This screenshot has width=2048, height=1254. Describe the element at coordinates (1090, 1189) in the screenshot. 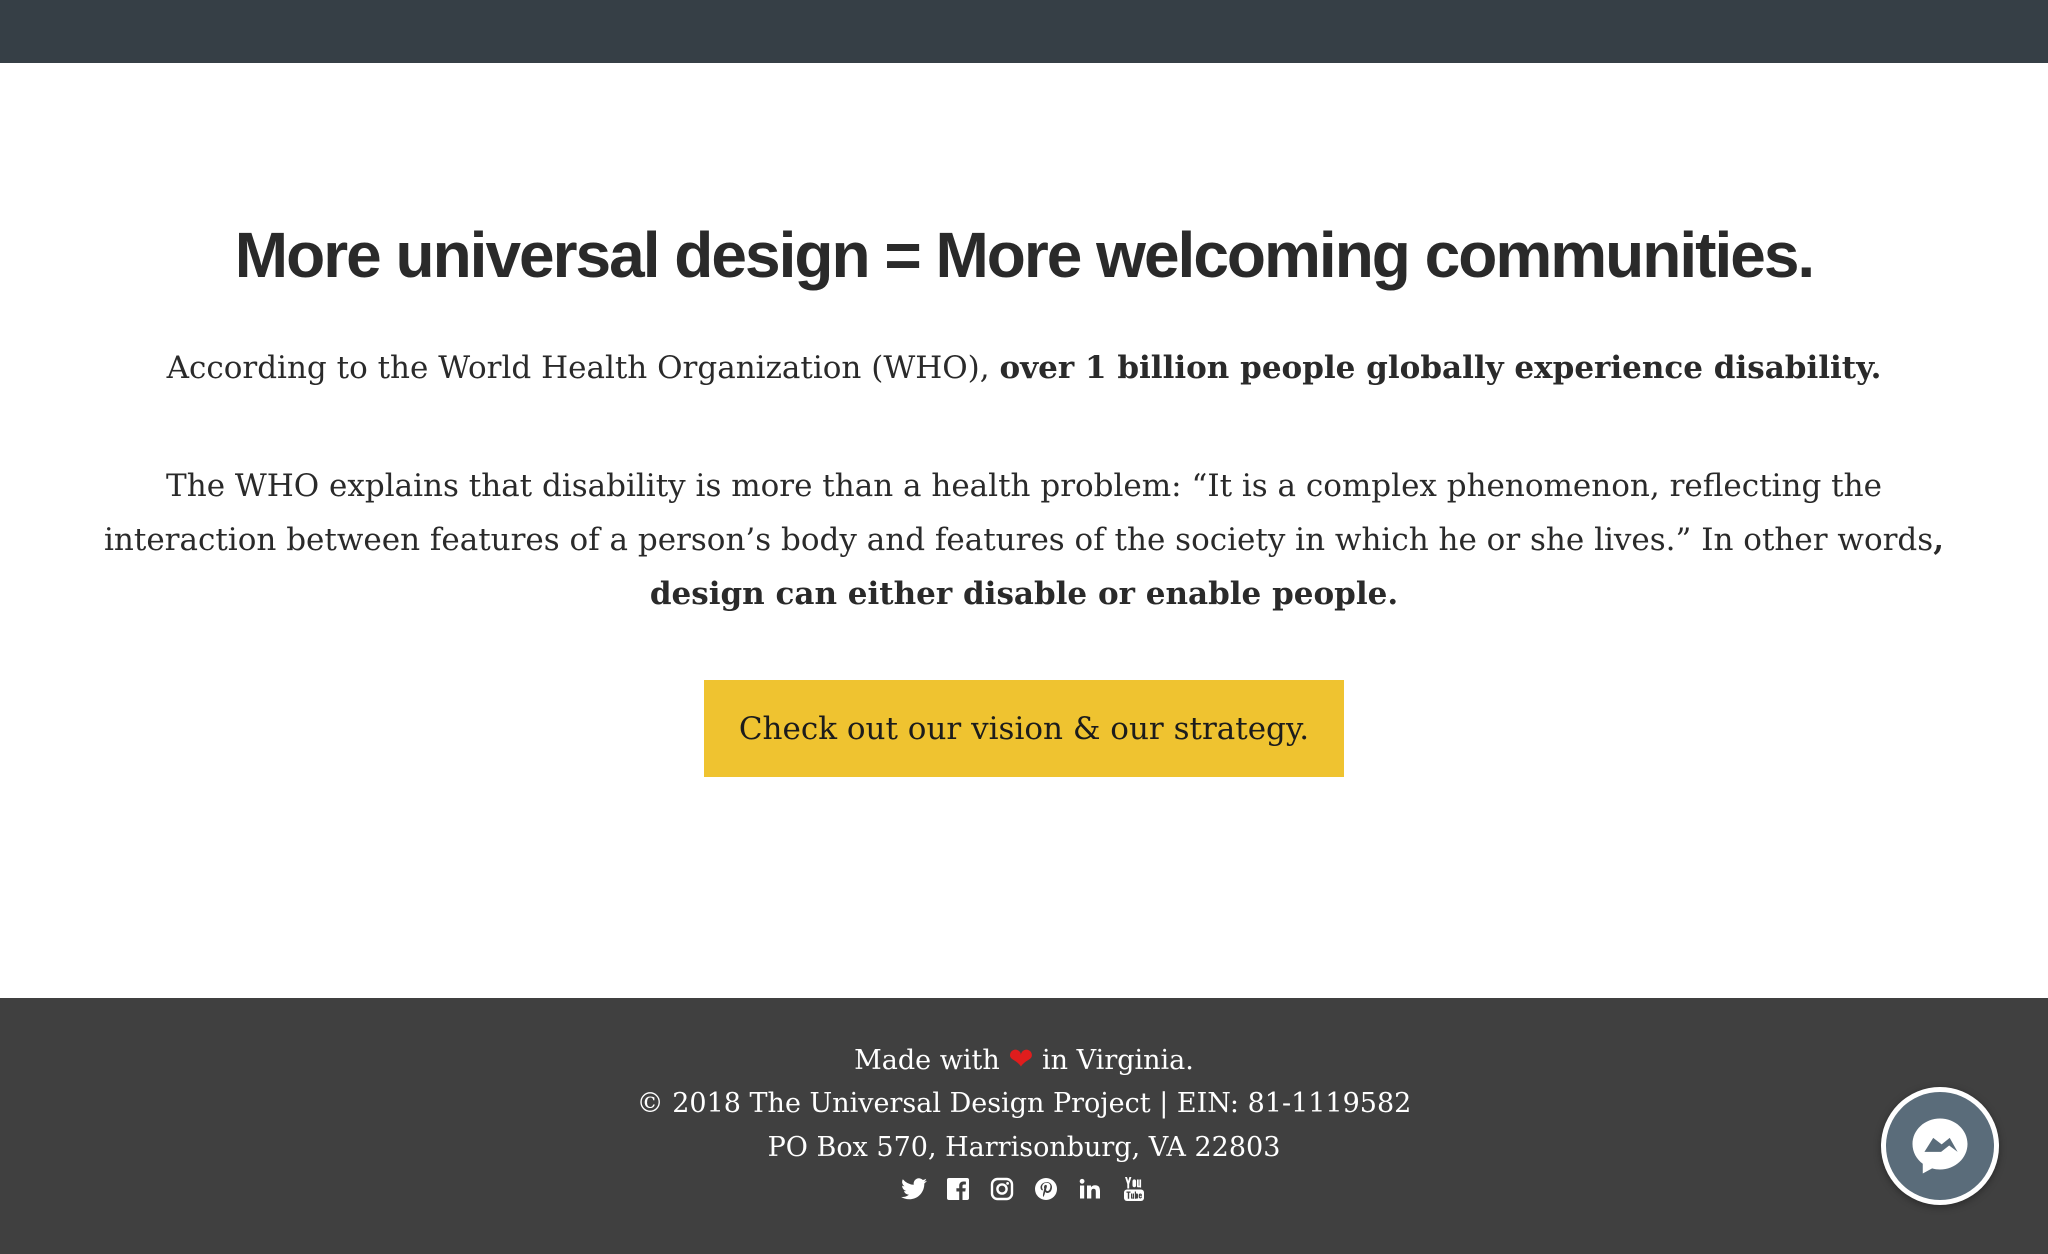

I see `linkedin-icon` at that location.